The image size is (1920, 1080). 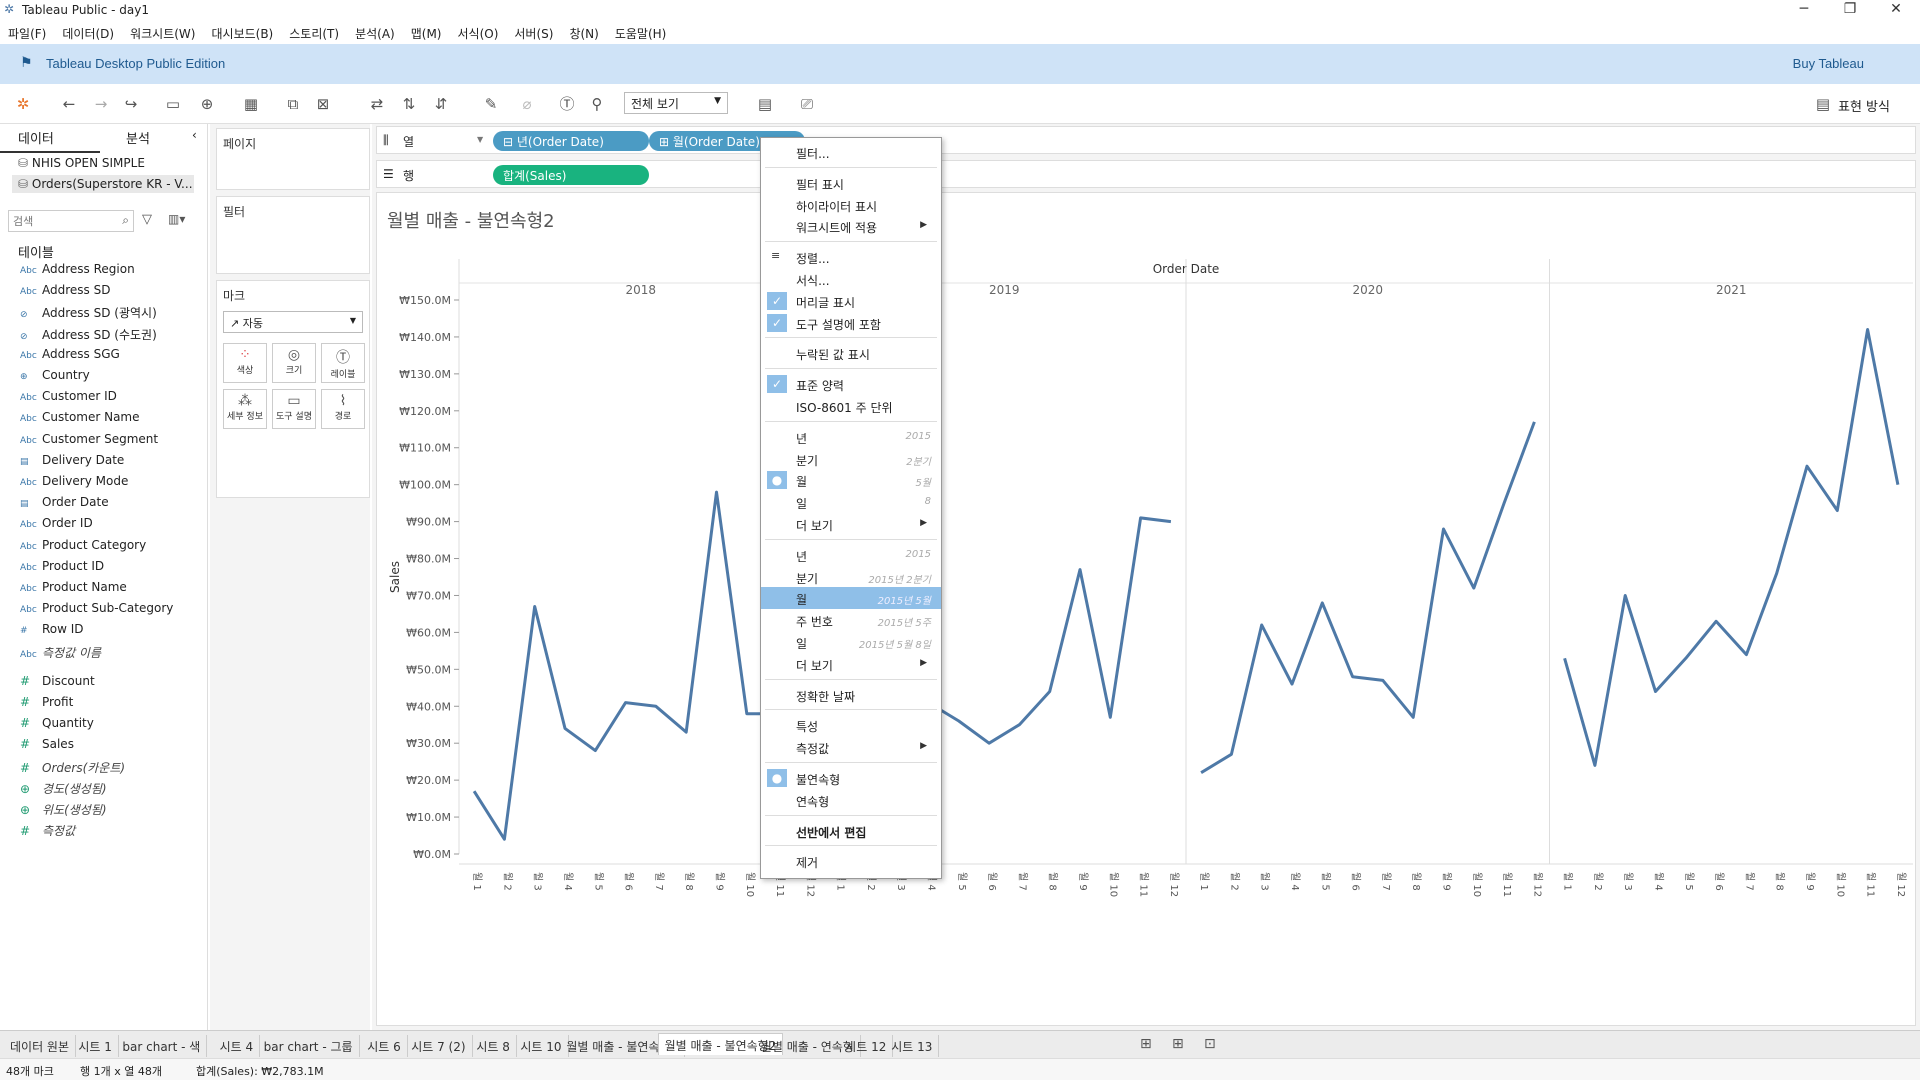 I want to click on color-mark-button: ⁘ 색상, so click(x=245, y=363).